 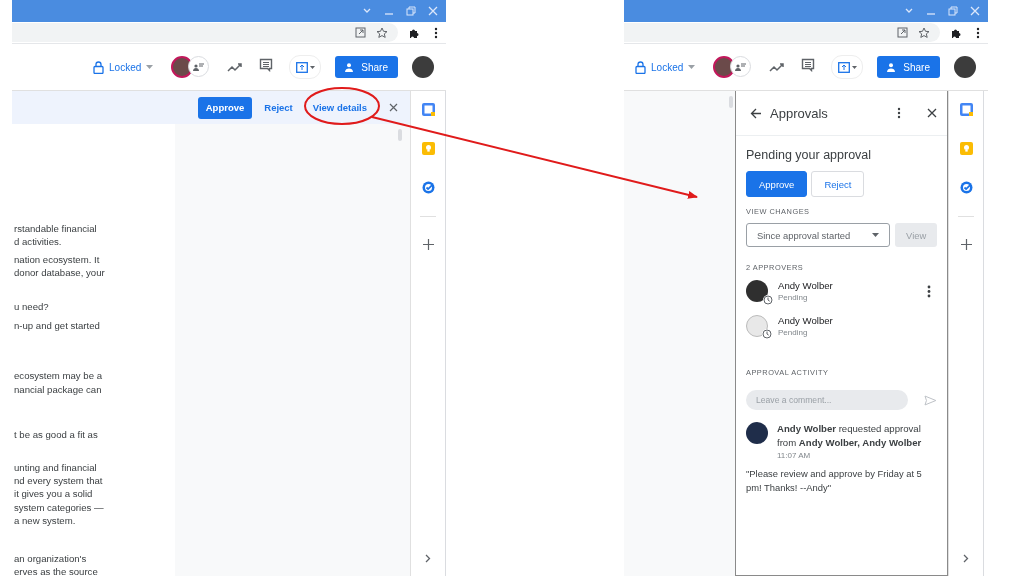 I want to click on document-text-line: nation ecosystem. It, so click(x=57, y=259).